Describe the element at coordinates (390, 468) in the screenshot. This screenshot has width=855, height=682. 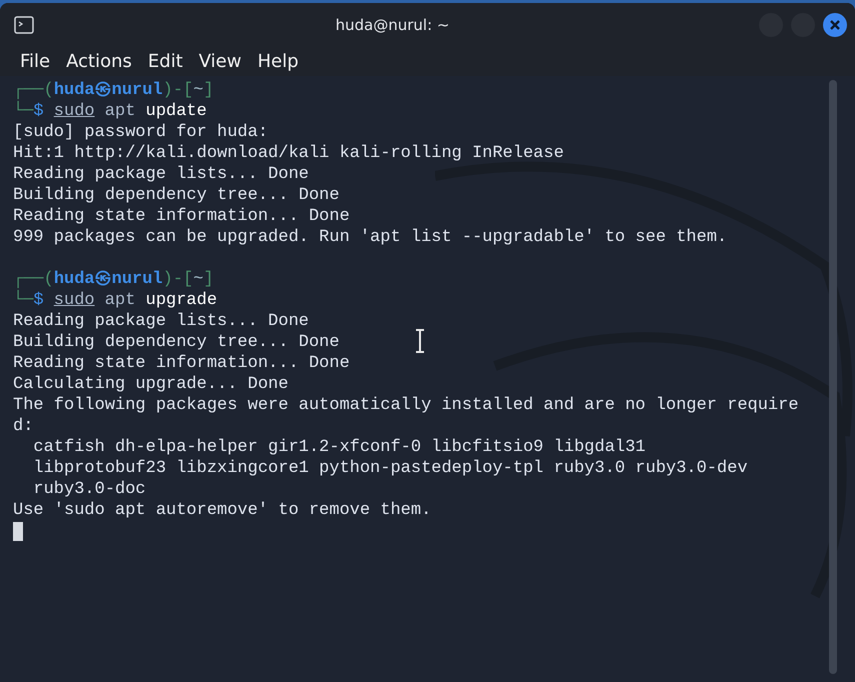
I see `output-line: libprotobuf23 libzxingcore1 python-pastedeploy-tpl ruby3.0 ruby3.0-dev` at that location.